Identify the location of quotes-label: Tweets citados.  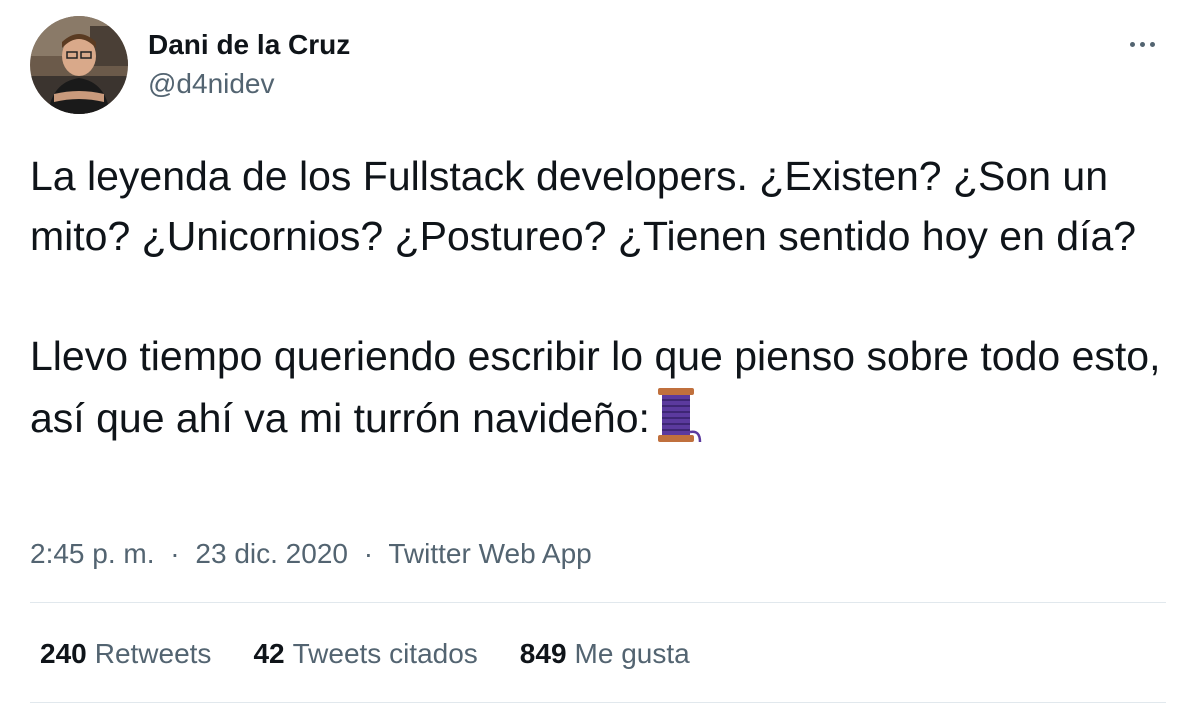
(385, 653).